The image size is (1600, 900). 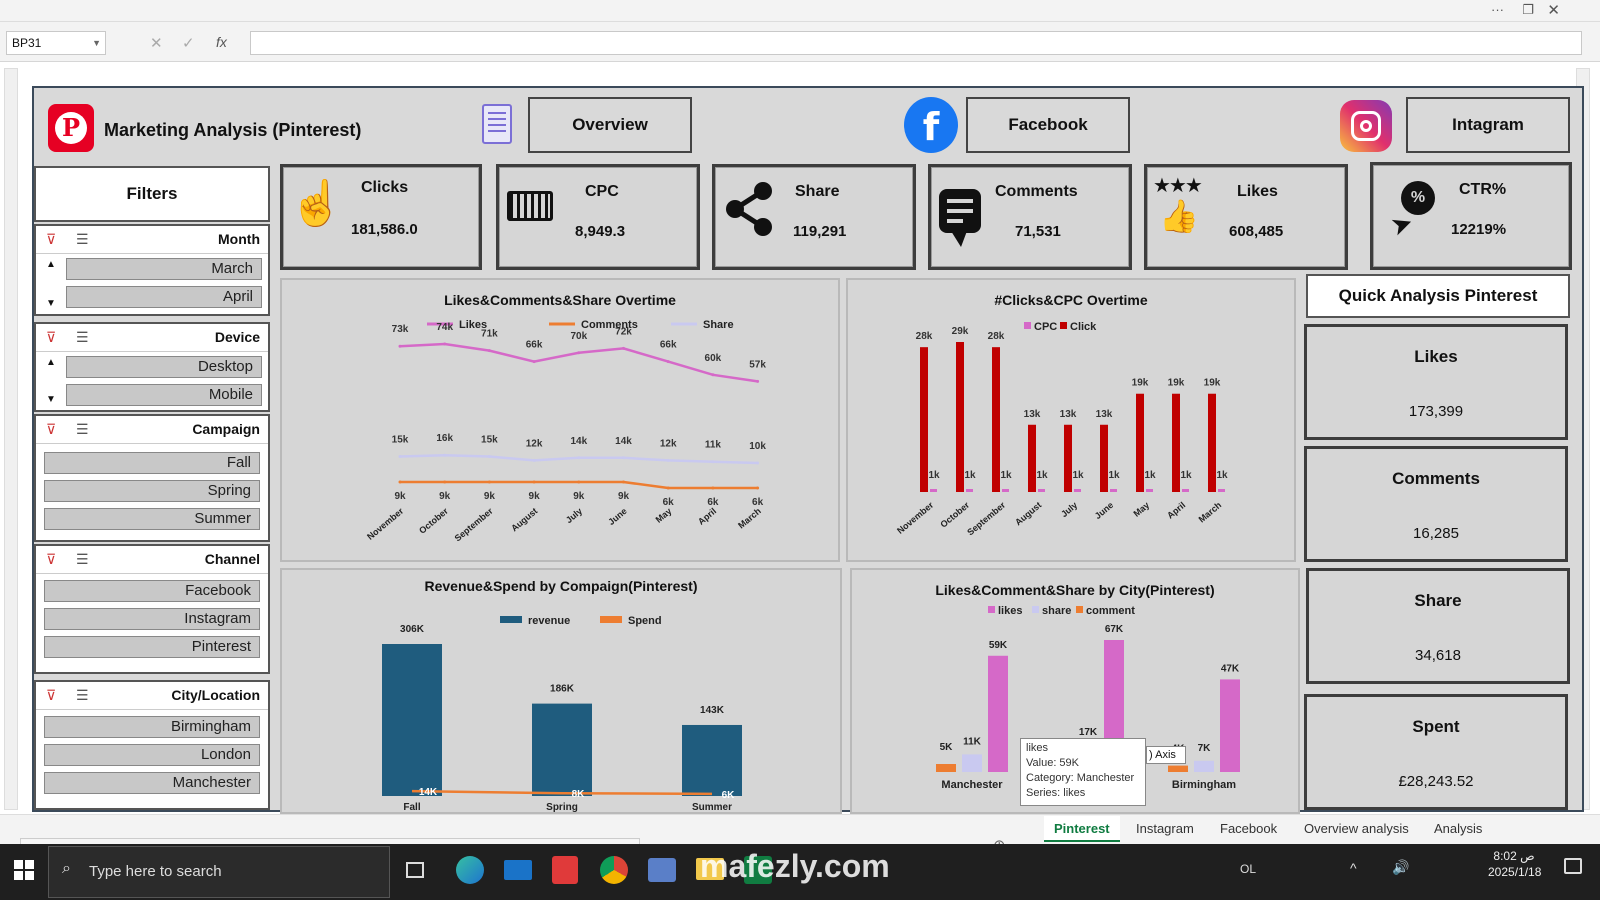 What do you see at coordinates (1488, 125) in the screenshot?
I see `instagram-button: Intagram` at bounding box center [1488, 125].